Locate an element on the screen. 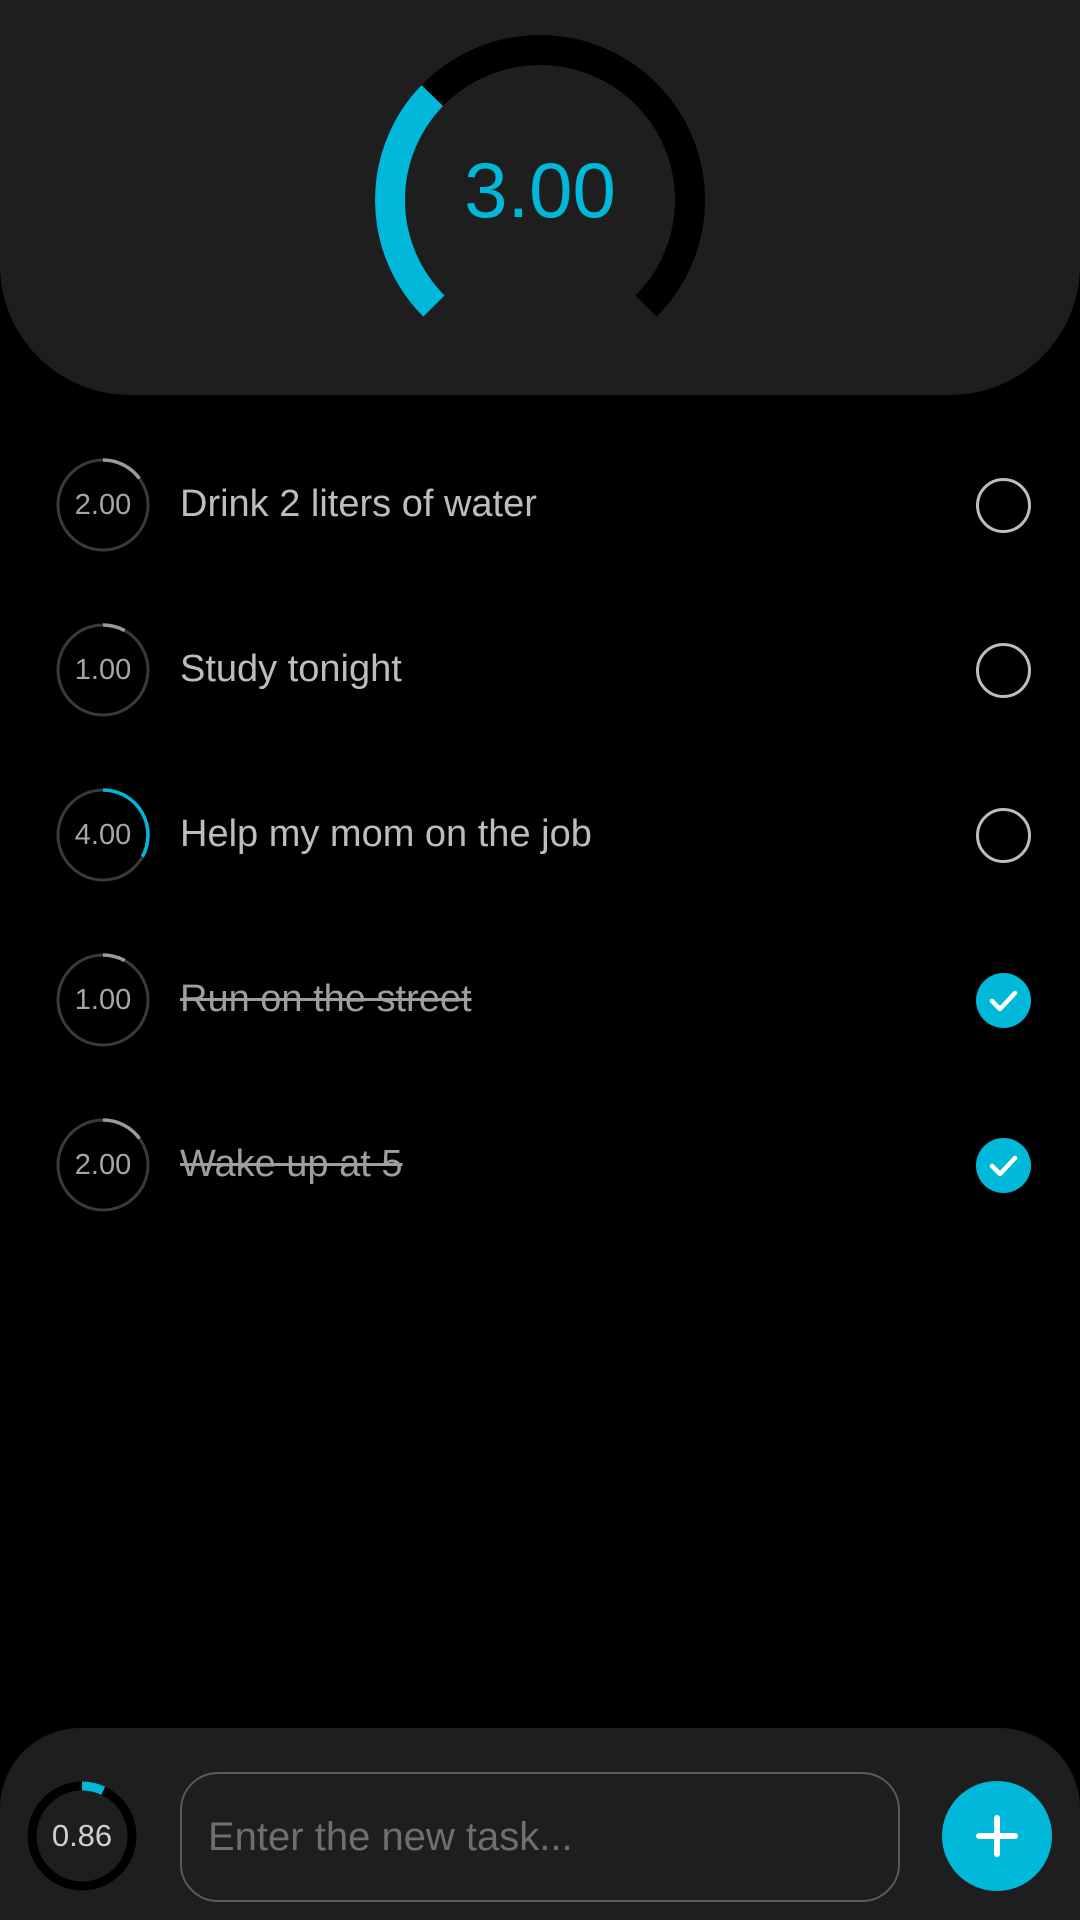  mini-progress-ring: 0.86 is located at coordinates (82, 1836).